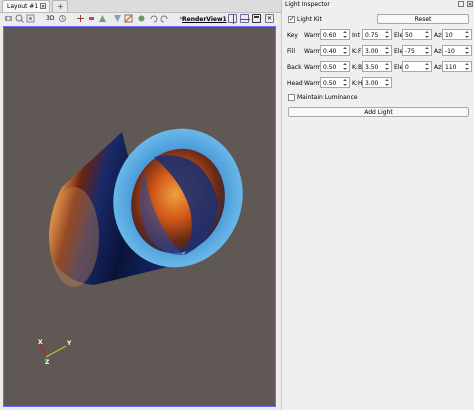  Describe the element at coordinates (417, 50) in the screenshot. I see `fill-ele-spinbox: -75` at that location.